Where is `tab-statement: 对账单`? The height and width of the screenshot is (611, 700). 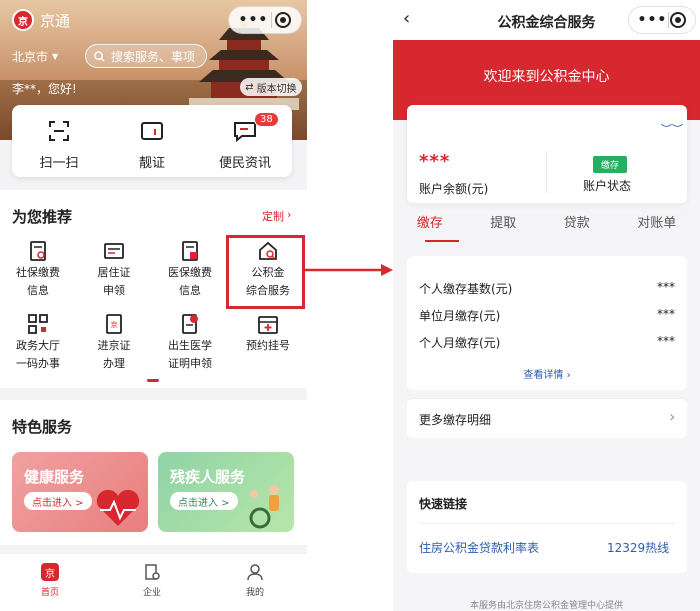
tab-statement: 对账单 is located at coordinates (656, 230).